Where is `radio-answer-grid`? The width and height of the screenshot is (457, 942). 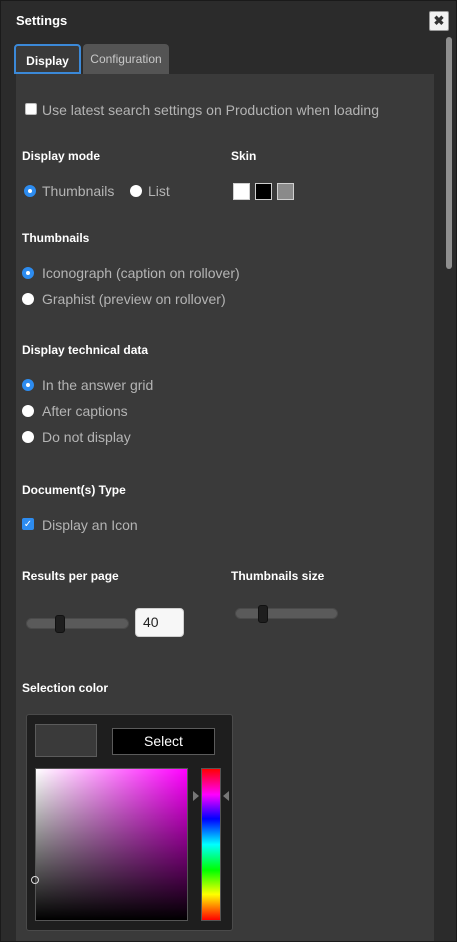 radio-answer-grid is located at coordinates (28, 385).